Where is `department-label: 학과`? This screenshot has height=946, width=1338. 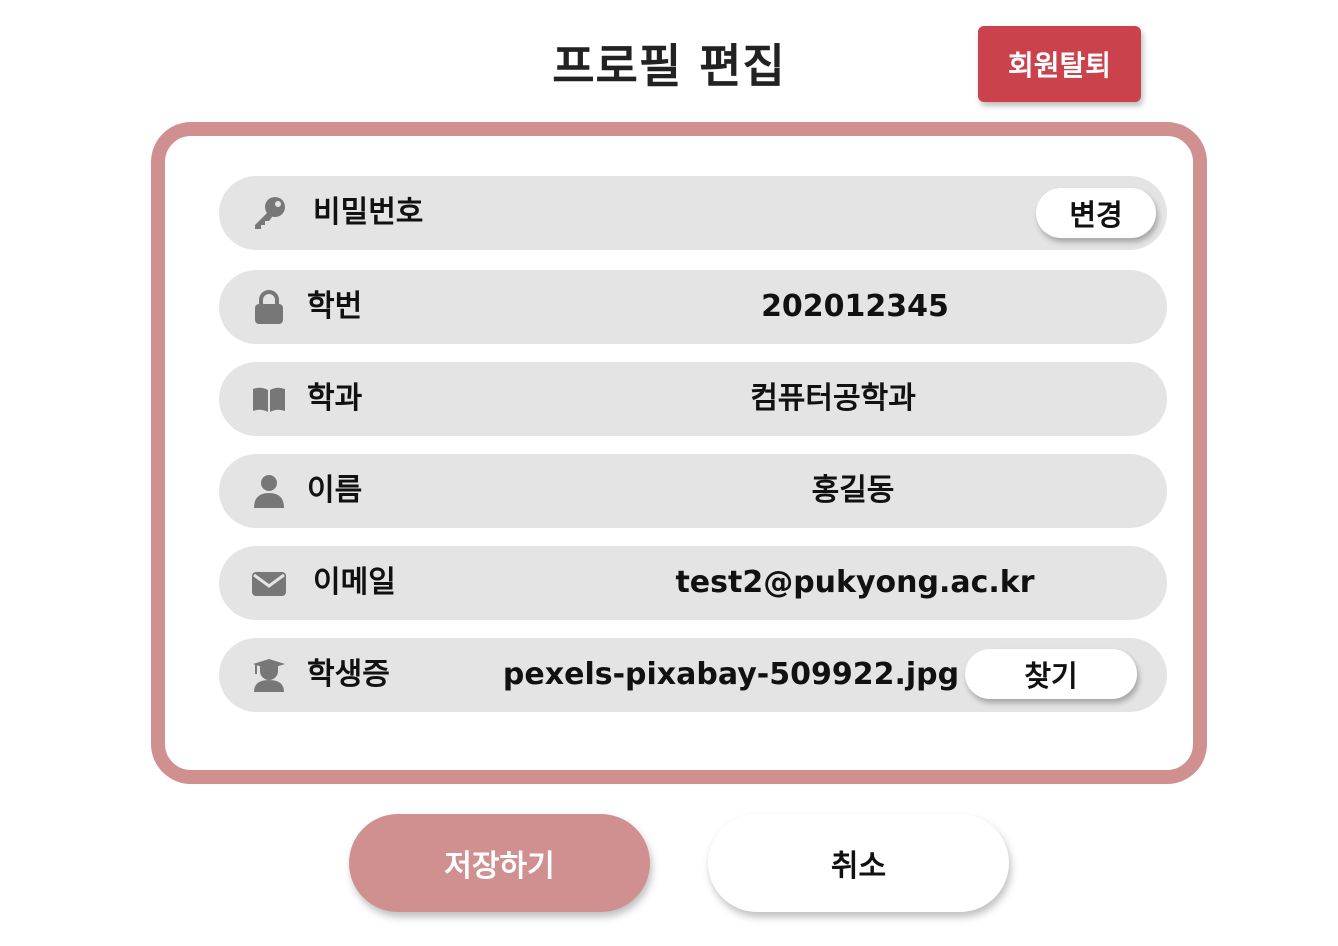
department-label: 학과 is located at coordinates (335, 398).